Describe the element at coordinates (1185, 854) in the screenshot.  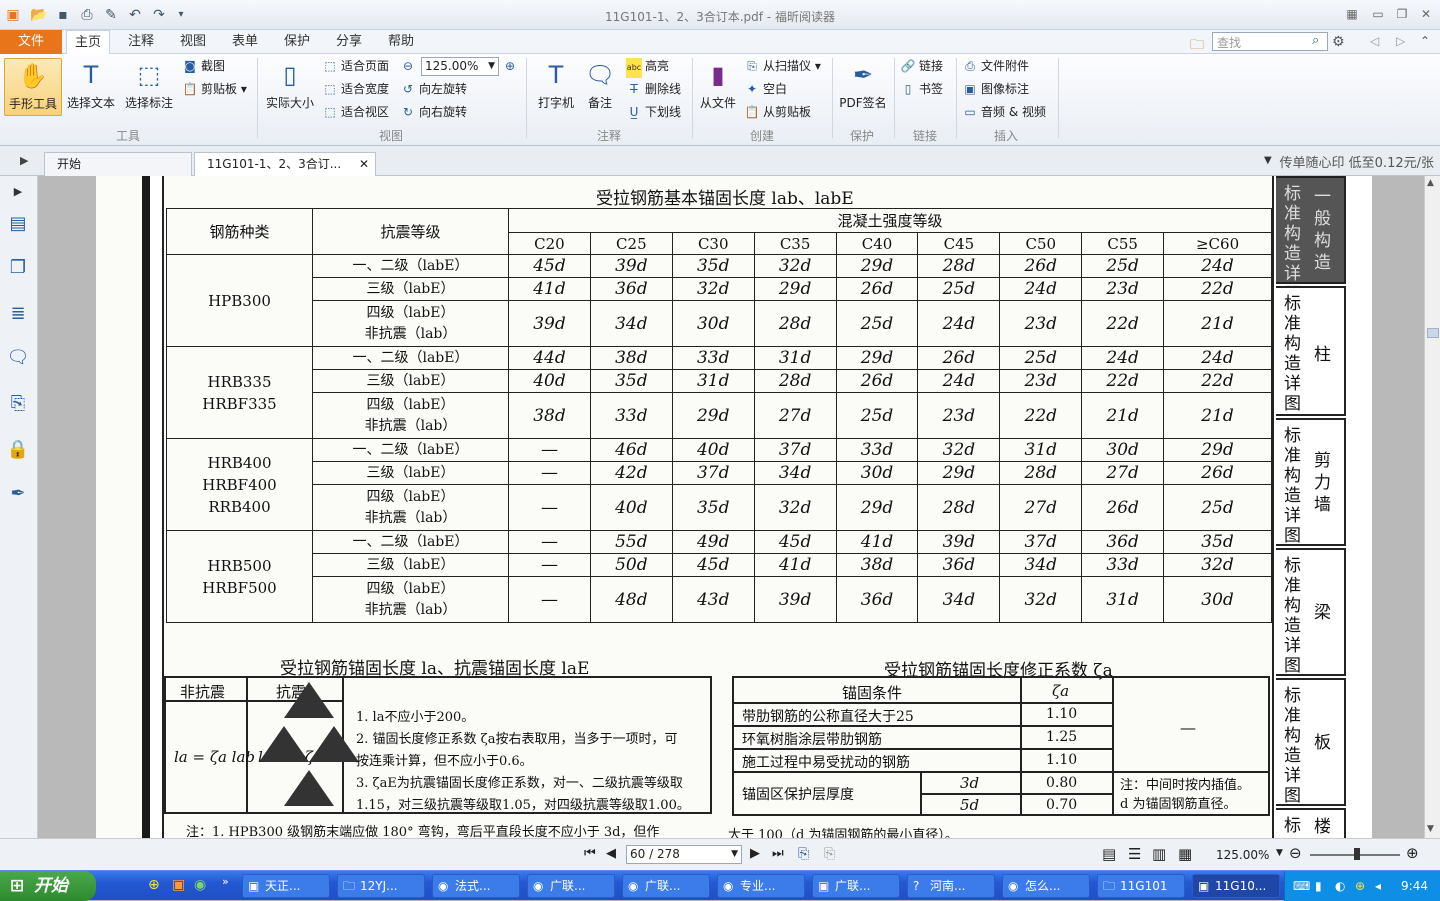
I see `continuous-facing-icon: ▦` at that location.